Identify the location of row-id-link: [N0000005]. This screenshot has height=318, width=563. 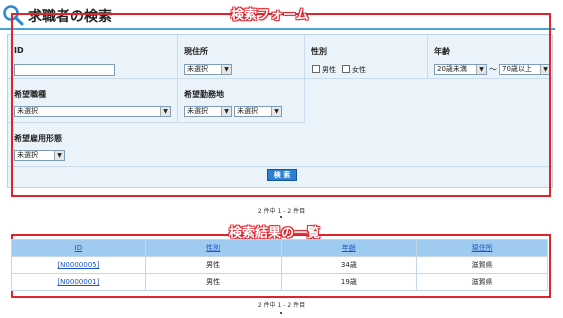
(78, 265).